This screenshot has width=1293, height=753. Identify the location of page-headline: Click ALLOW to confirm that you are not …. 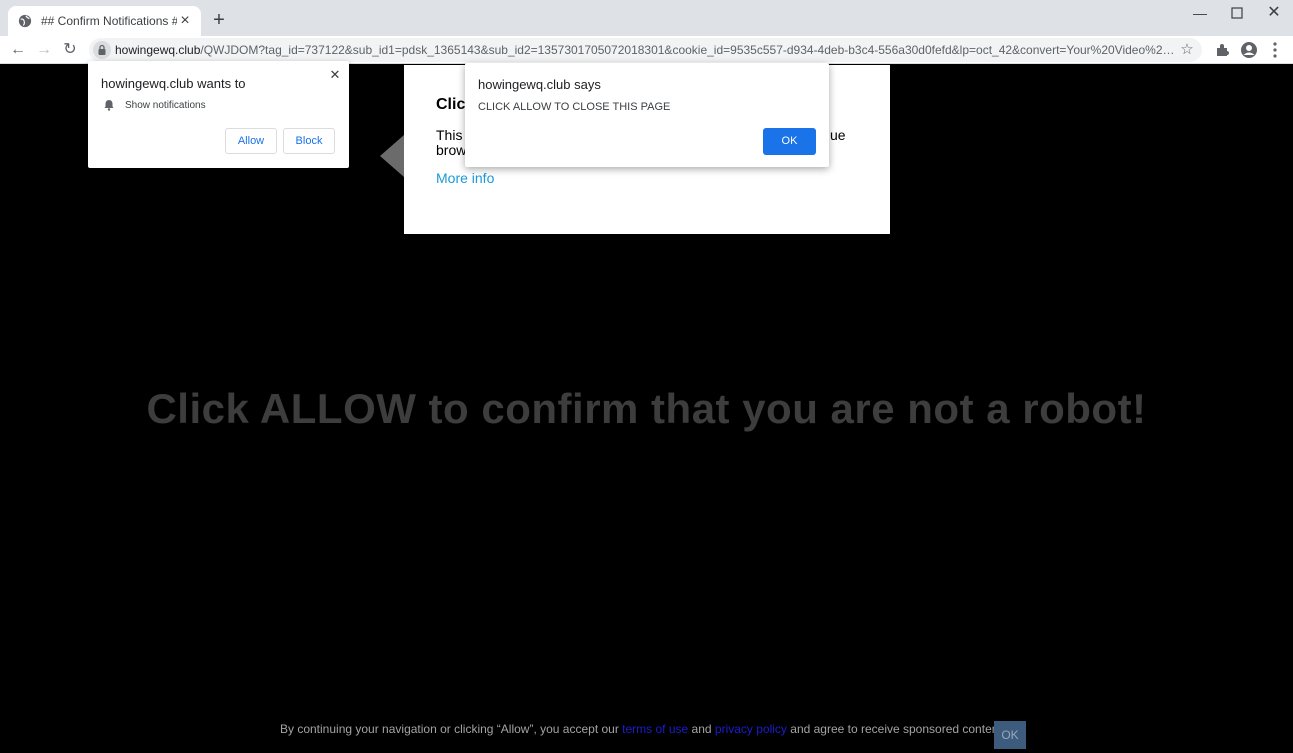
(646, 408).